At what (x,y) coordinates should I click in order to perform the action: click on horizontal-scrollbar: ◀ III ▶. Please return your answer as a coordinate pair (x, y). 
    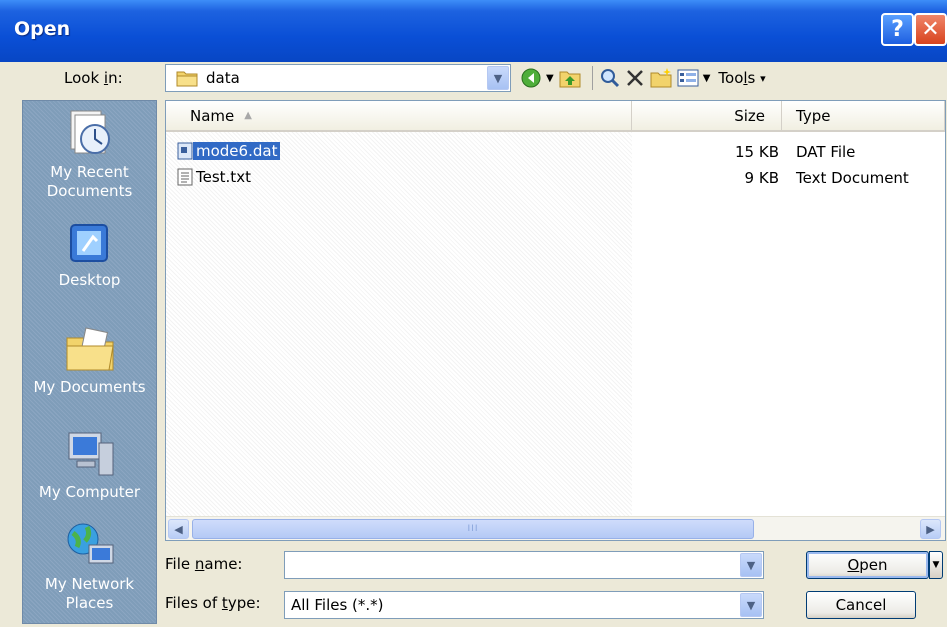
    Looking at the image, I should click on (555, 528).